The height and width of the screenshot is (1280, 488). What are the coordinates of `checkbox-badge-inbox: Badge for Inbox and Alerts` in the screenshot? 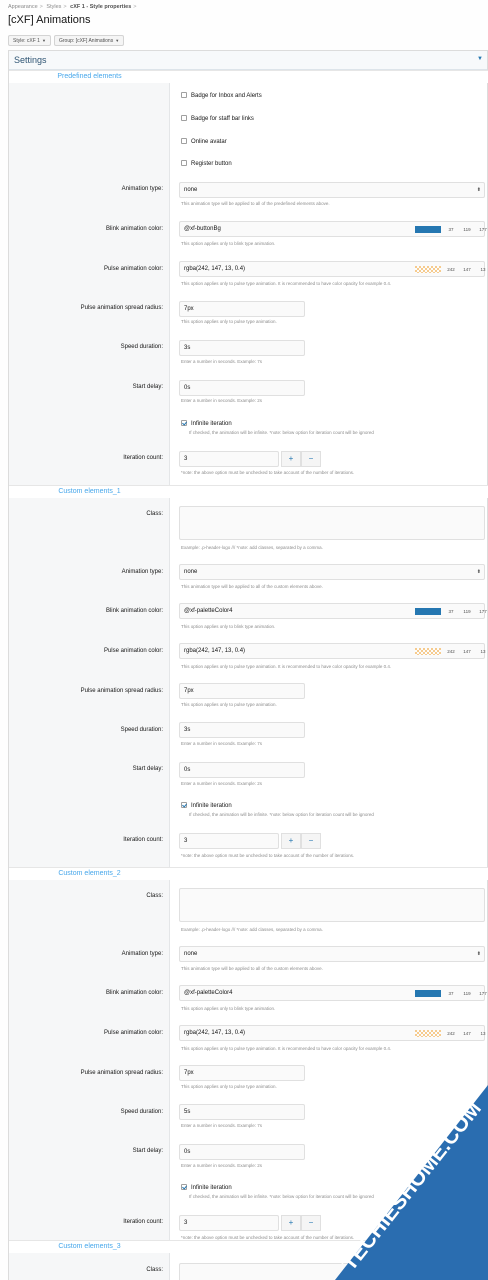 It's located at (221, 95).